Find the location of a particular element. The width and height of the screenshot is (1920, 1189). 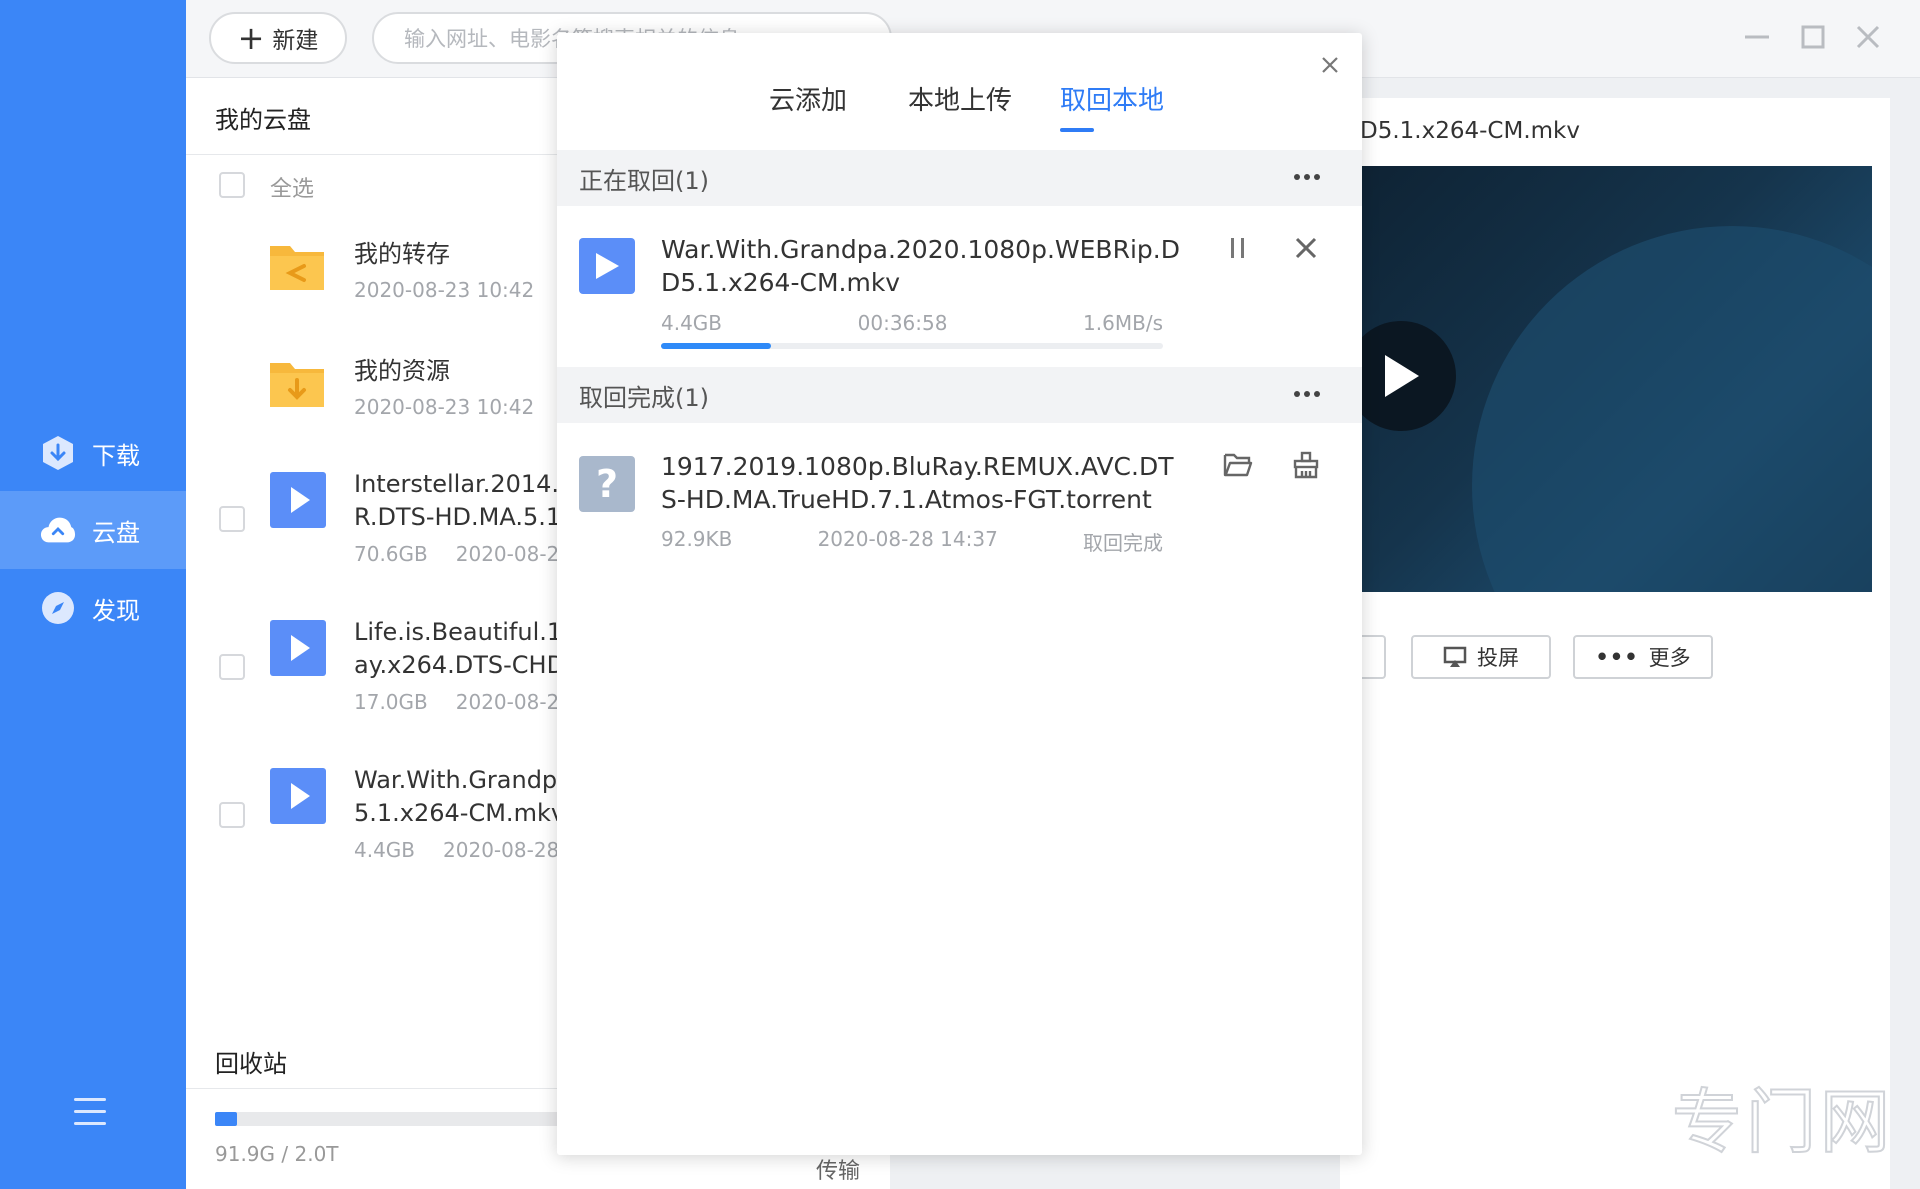

pause-button is located at coordinates (1238, 248).